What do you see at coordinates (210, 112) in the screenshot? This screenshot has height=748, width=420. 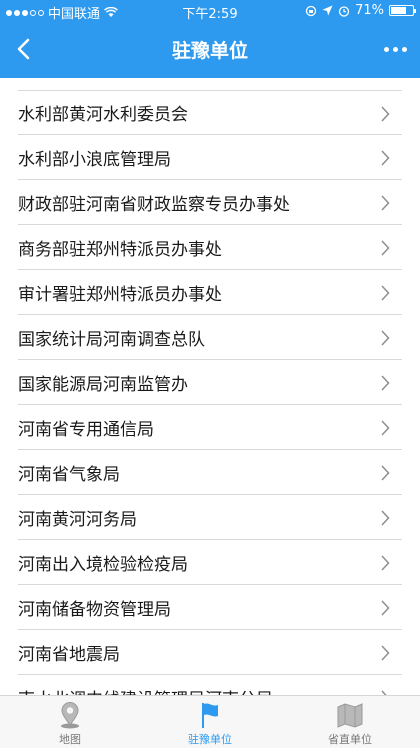 I see `list-item: 水利部黄河水利委员会` at bounding box center [210, 112].